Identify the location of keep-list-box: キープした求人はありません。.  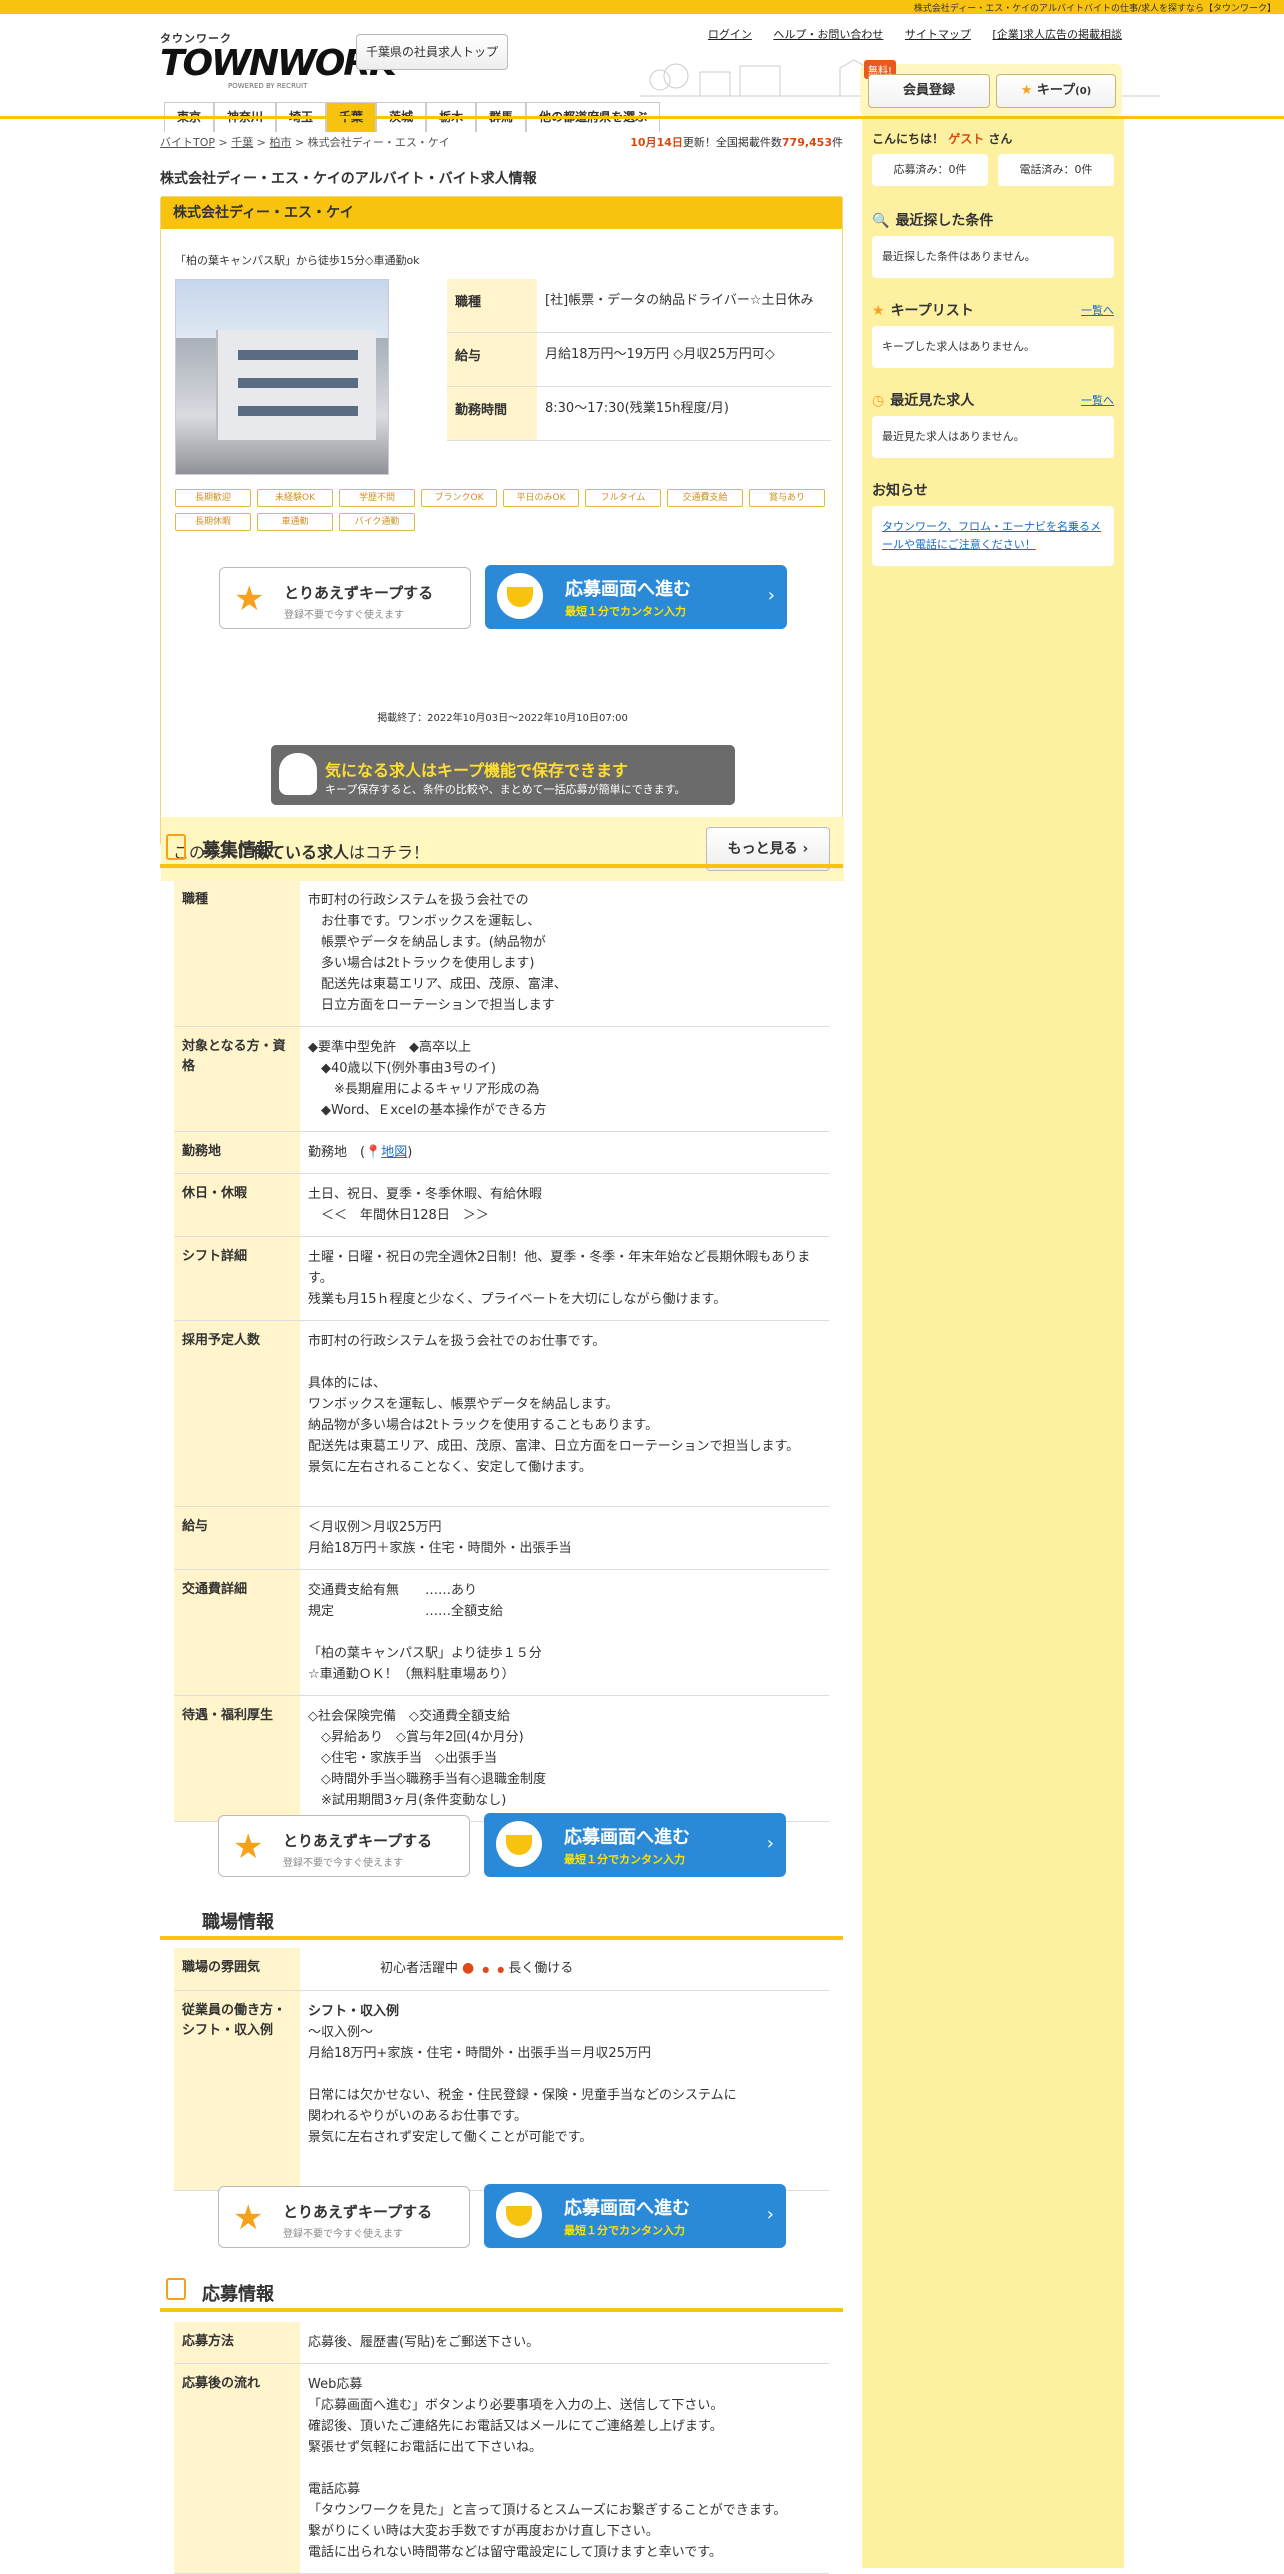
(993, 347).